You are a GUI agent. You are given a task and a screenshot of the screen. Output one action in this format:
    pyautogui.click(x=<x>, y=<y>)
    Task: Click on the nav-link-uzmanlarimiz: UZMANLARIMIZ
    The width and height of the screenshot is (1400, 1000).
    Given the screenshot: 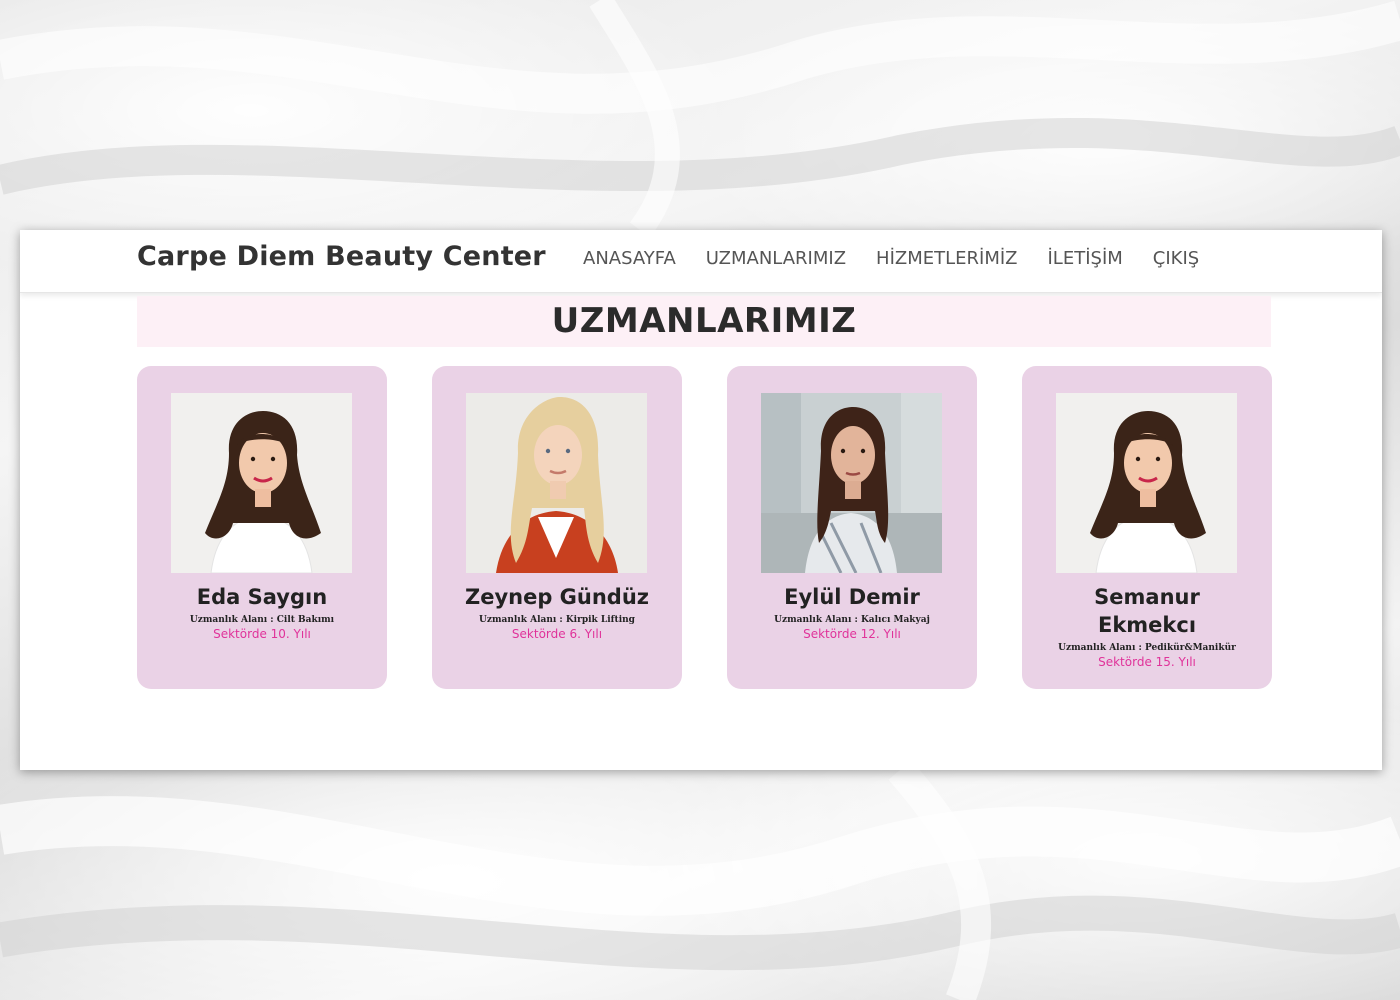 What is the action you would take?
    pyautogui.click(x=776, y=258)
    